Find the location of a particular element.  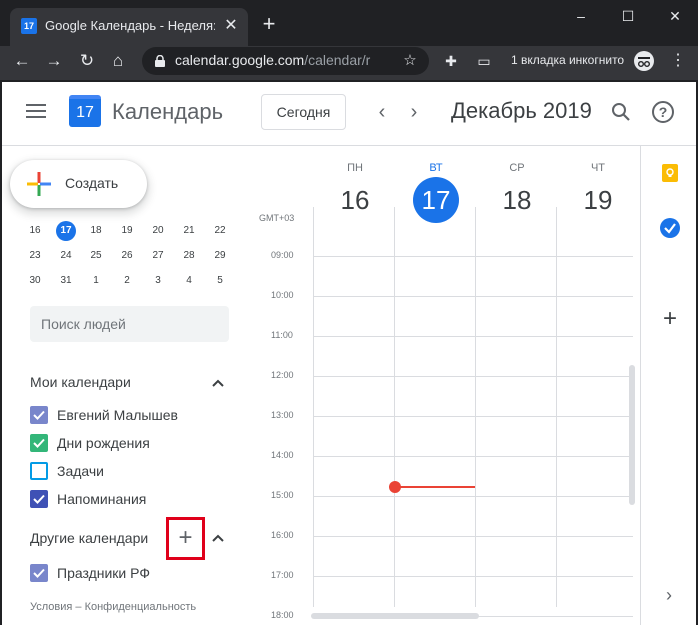

forward-arrow-icon: → is located at coordinates (54, 61).